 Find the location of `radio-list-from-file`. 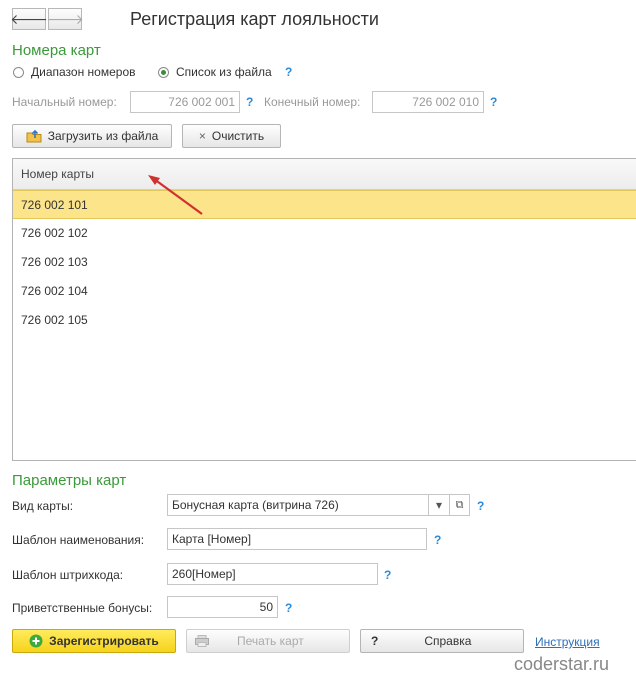

radio-list-from-file is located at coordinates (163, 72).